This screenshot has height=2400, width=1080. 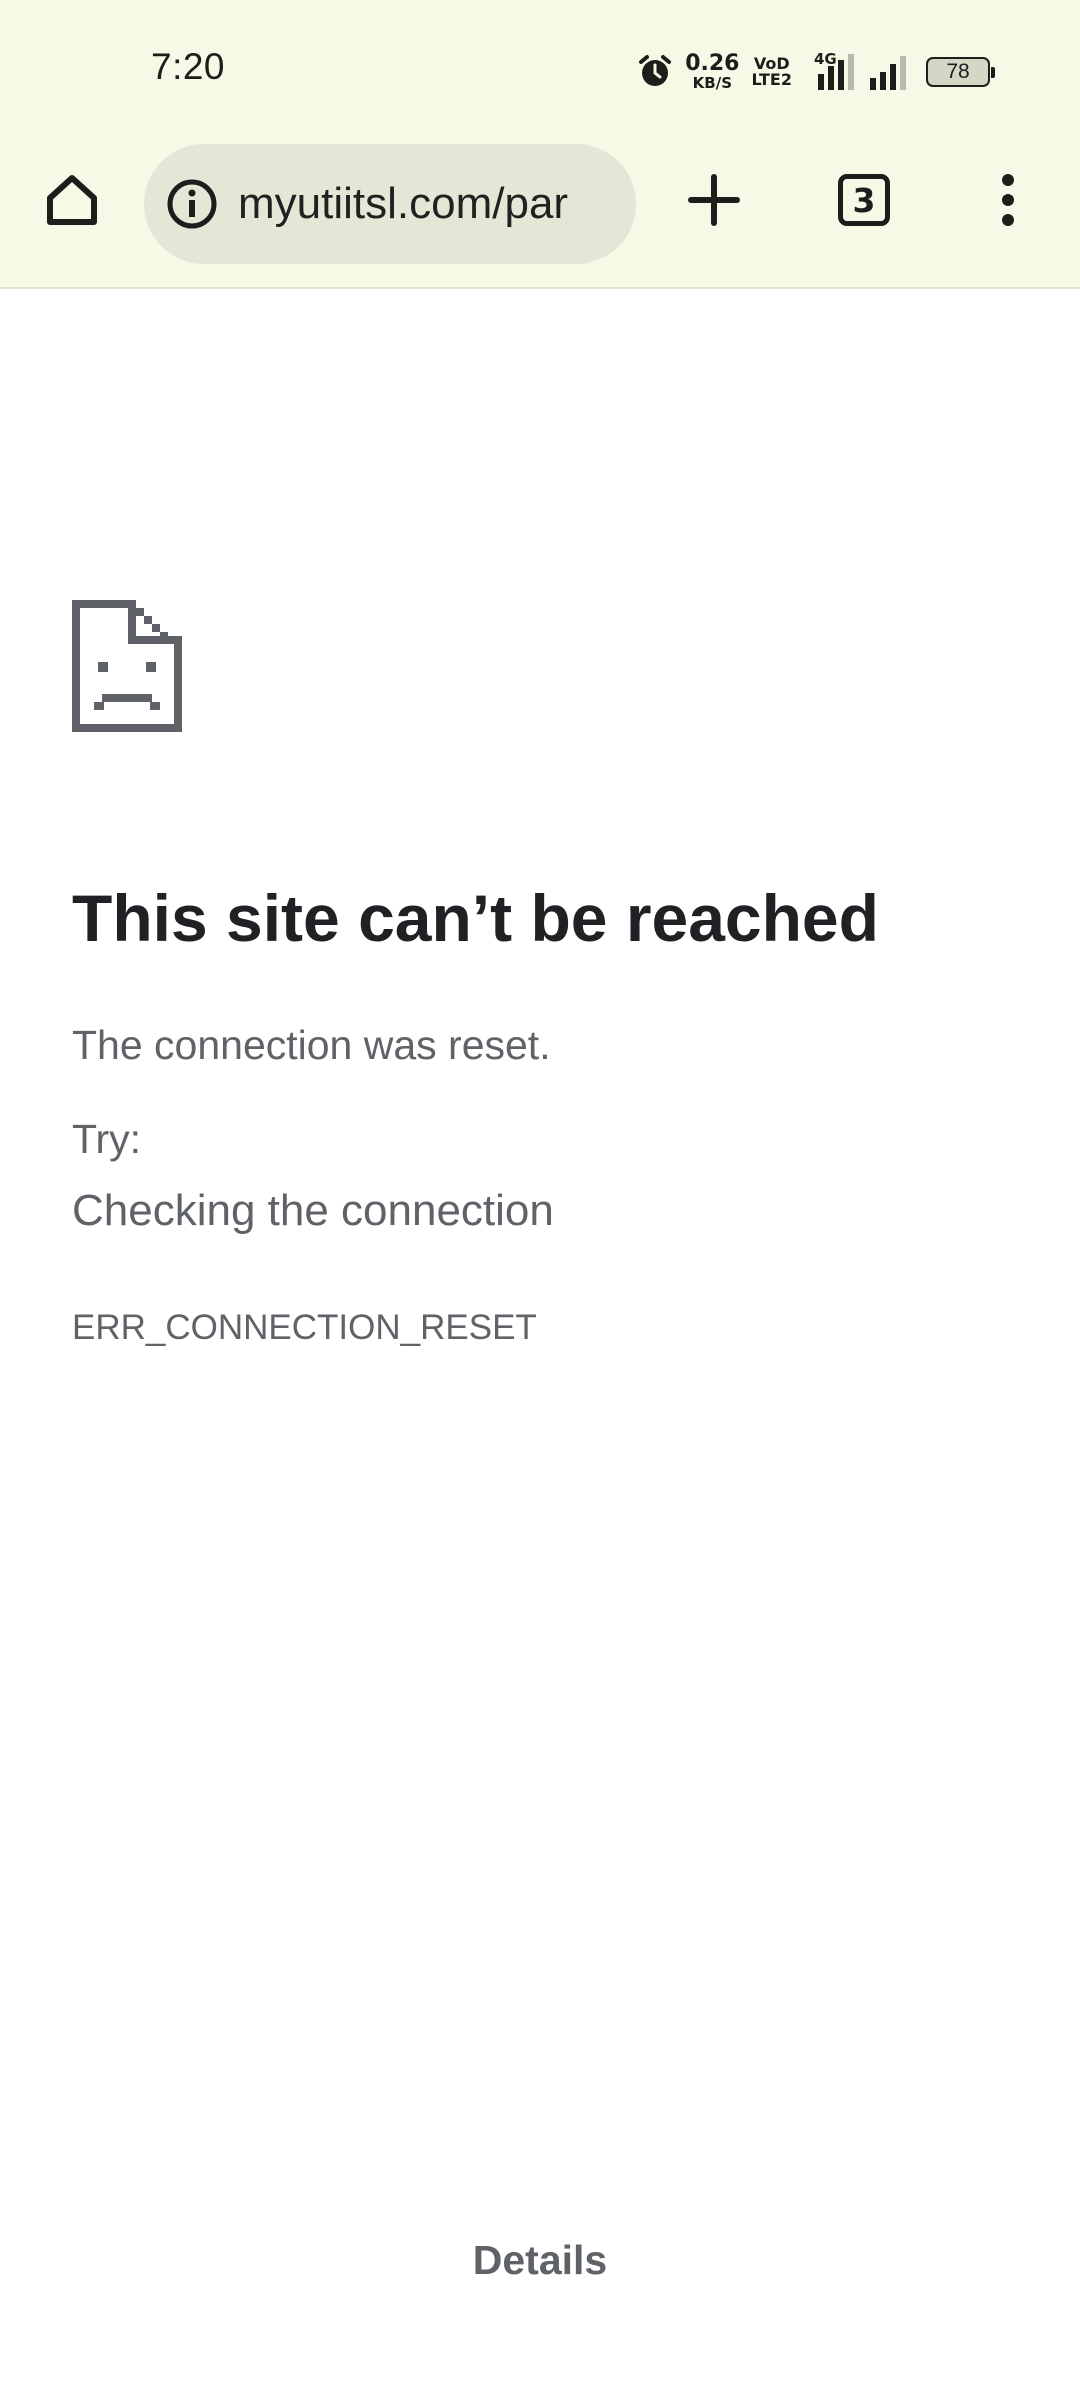 I want to click on home-icon, so click(x=72, y=200).